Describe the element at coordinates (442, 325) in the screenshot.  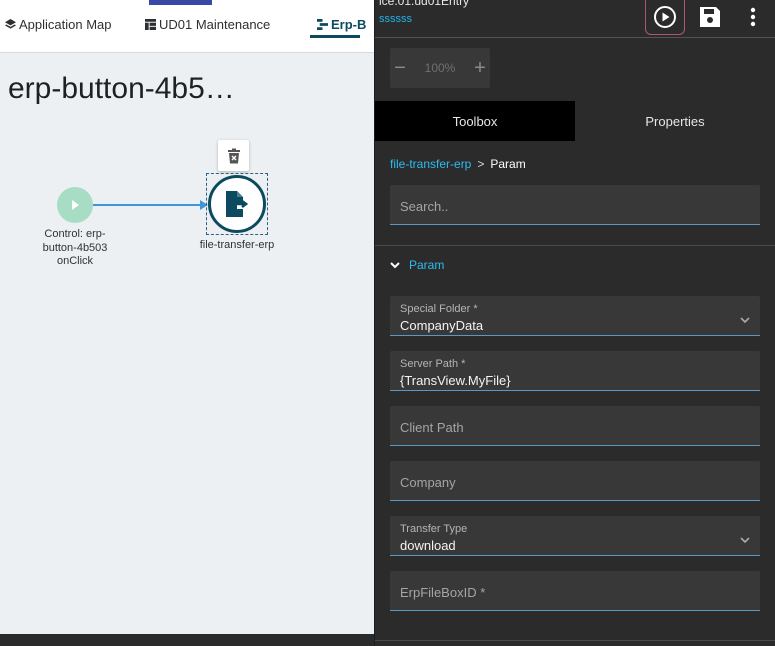
I see `field-value: CompanyData` at that location.